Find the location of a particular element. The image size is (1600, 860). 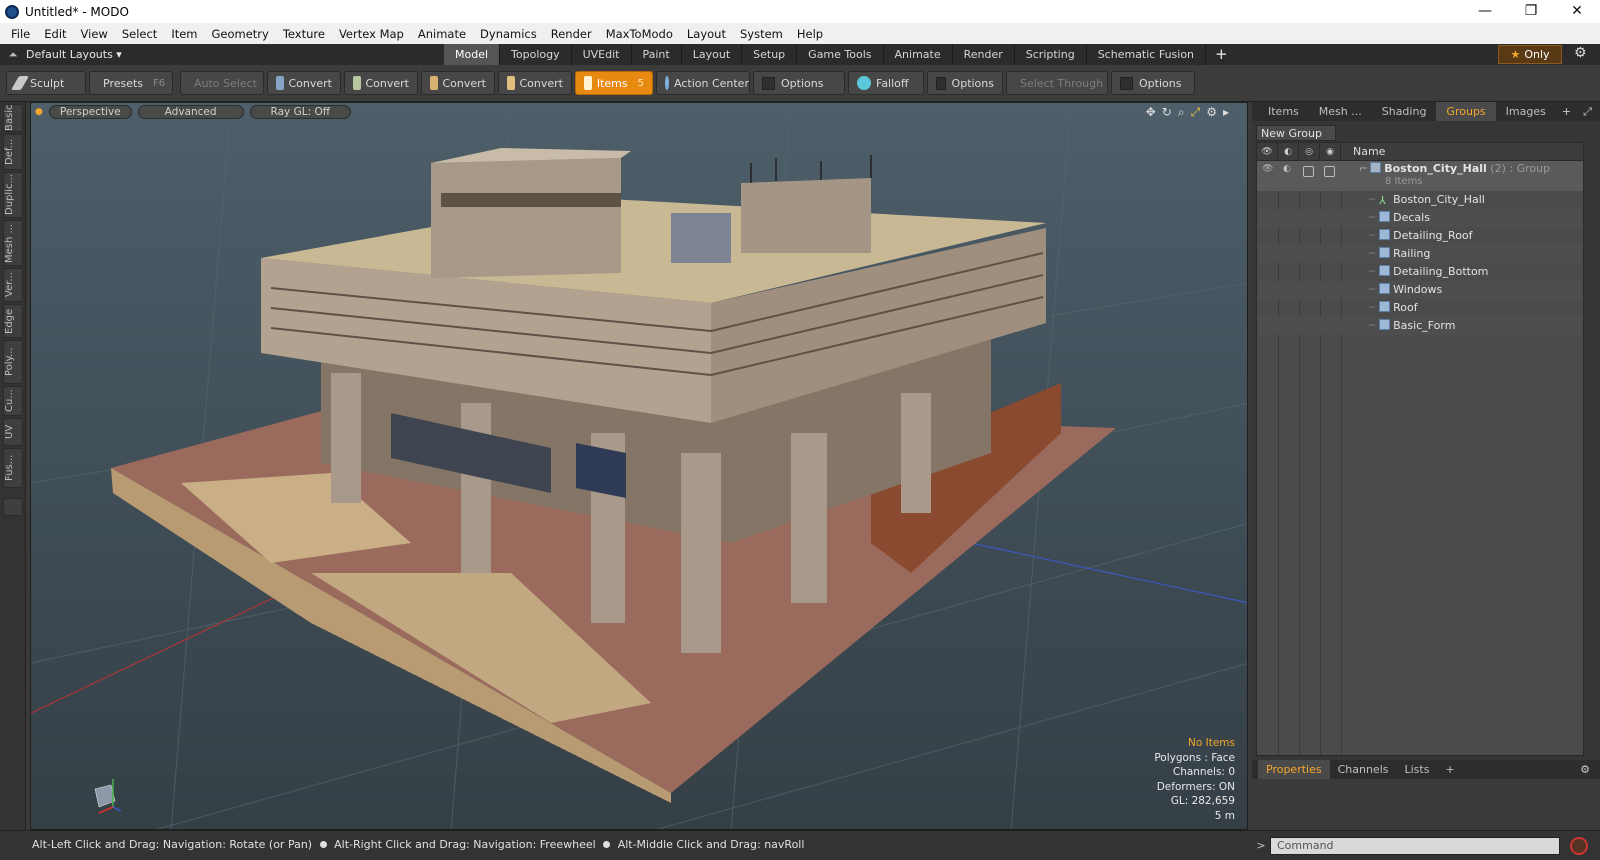

select-column-icon: ◉ is located at coordinates (1330, 151).